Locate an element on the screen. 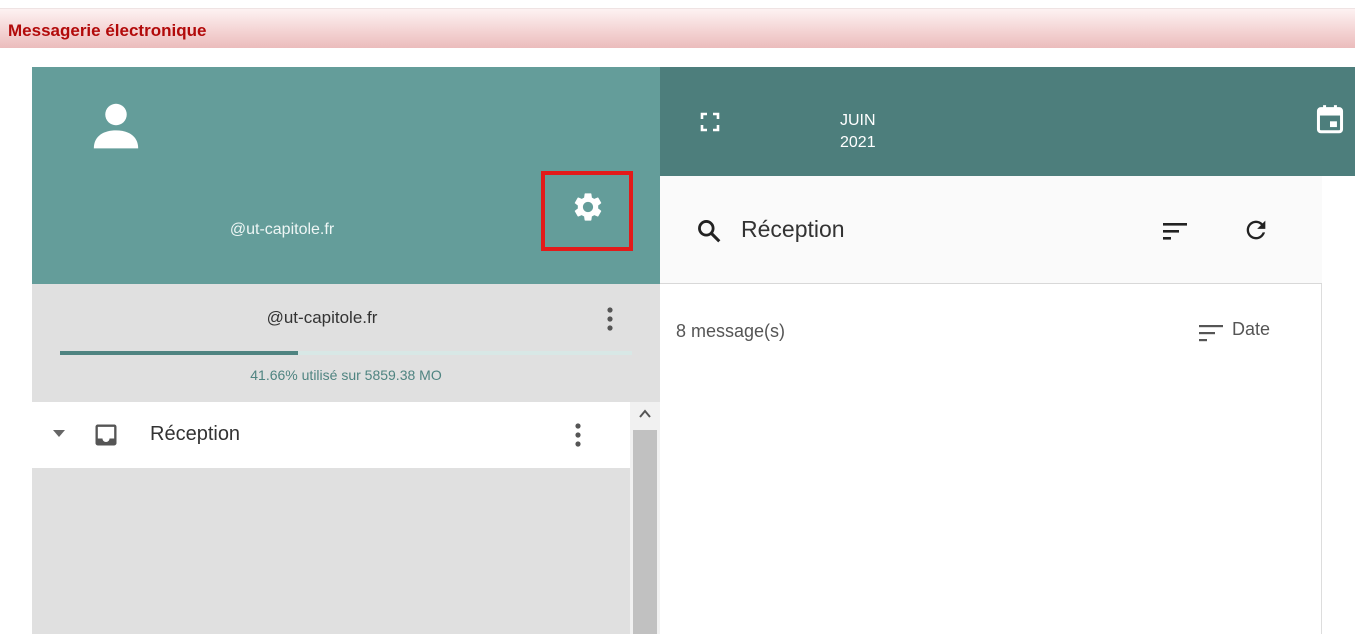 Image resolution: width=1355 pixels, height=634 pixels. scroll-up-arrow-icon is located at coordinates (645, 415).